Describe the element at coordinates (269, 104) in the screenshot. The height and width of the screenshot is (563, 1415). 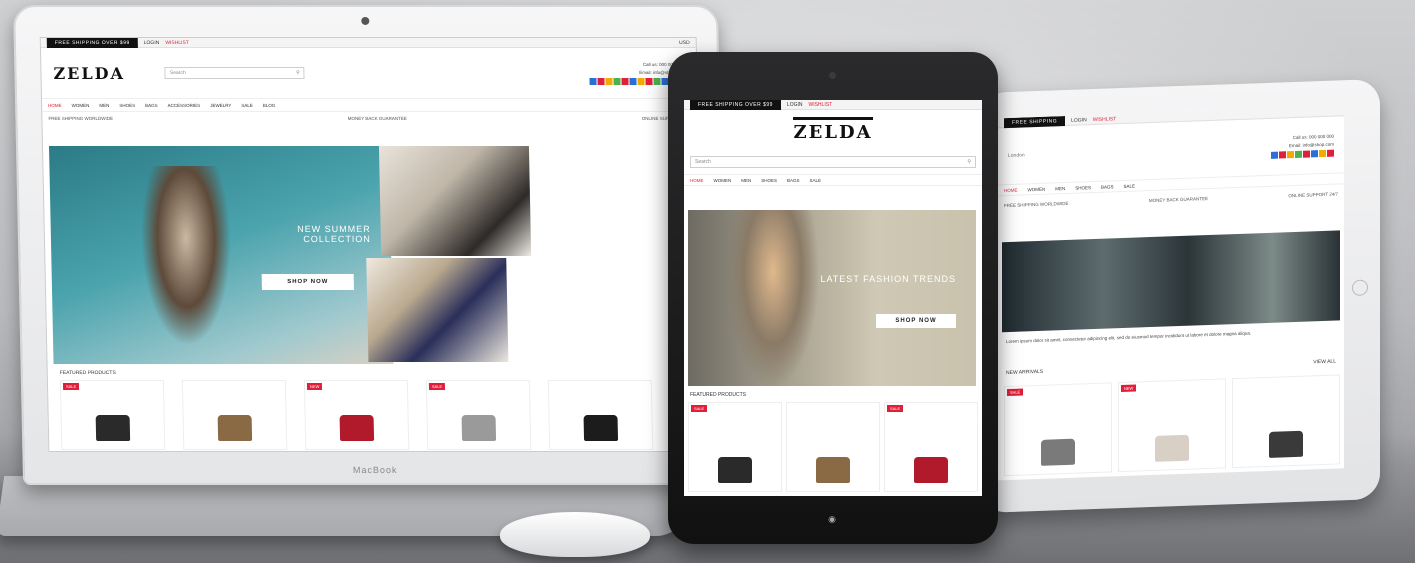
I see `nav-item: BLOG` at that location.